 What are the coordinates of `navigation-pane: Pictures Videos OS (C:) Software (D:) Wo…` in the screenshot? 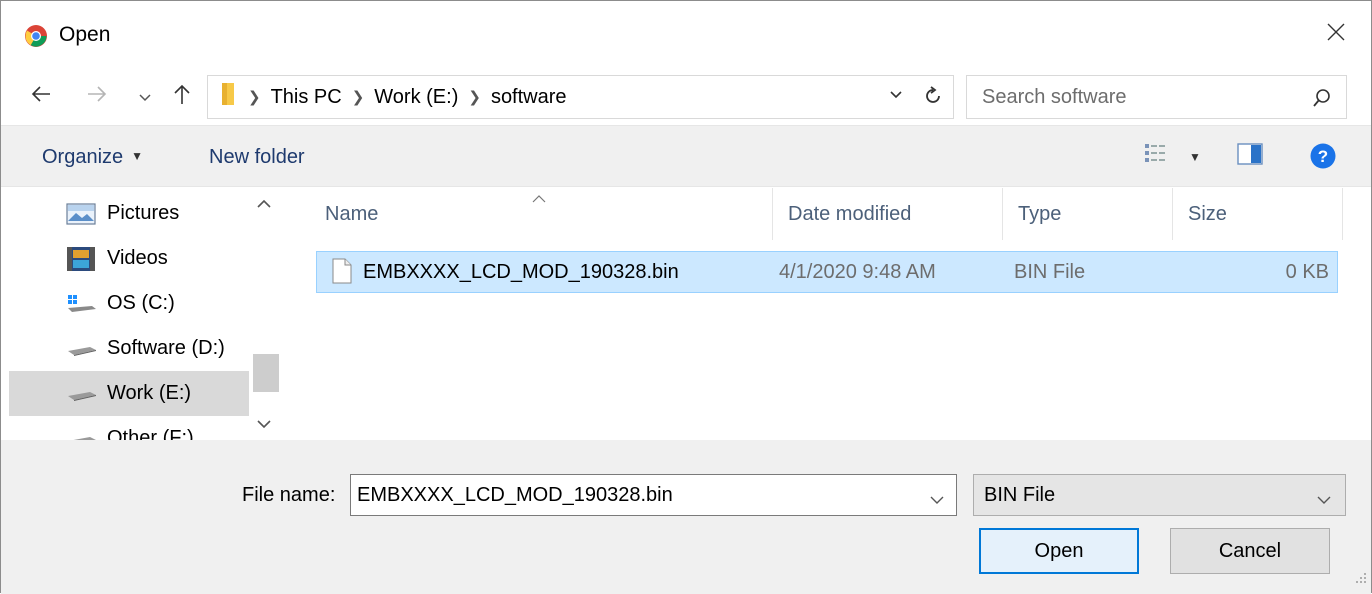 It's located at (141, 314).